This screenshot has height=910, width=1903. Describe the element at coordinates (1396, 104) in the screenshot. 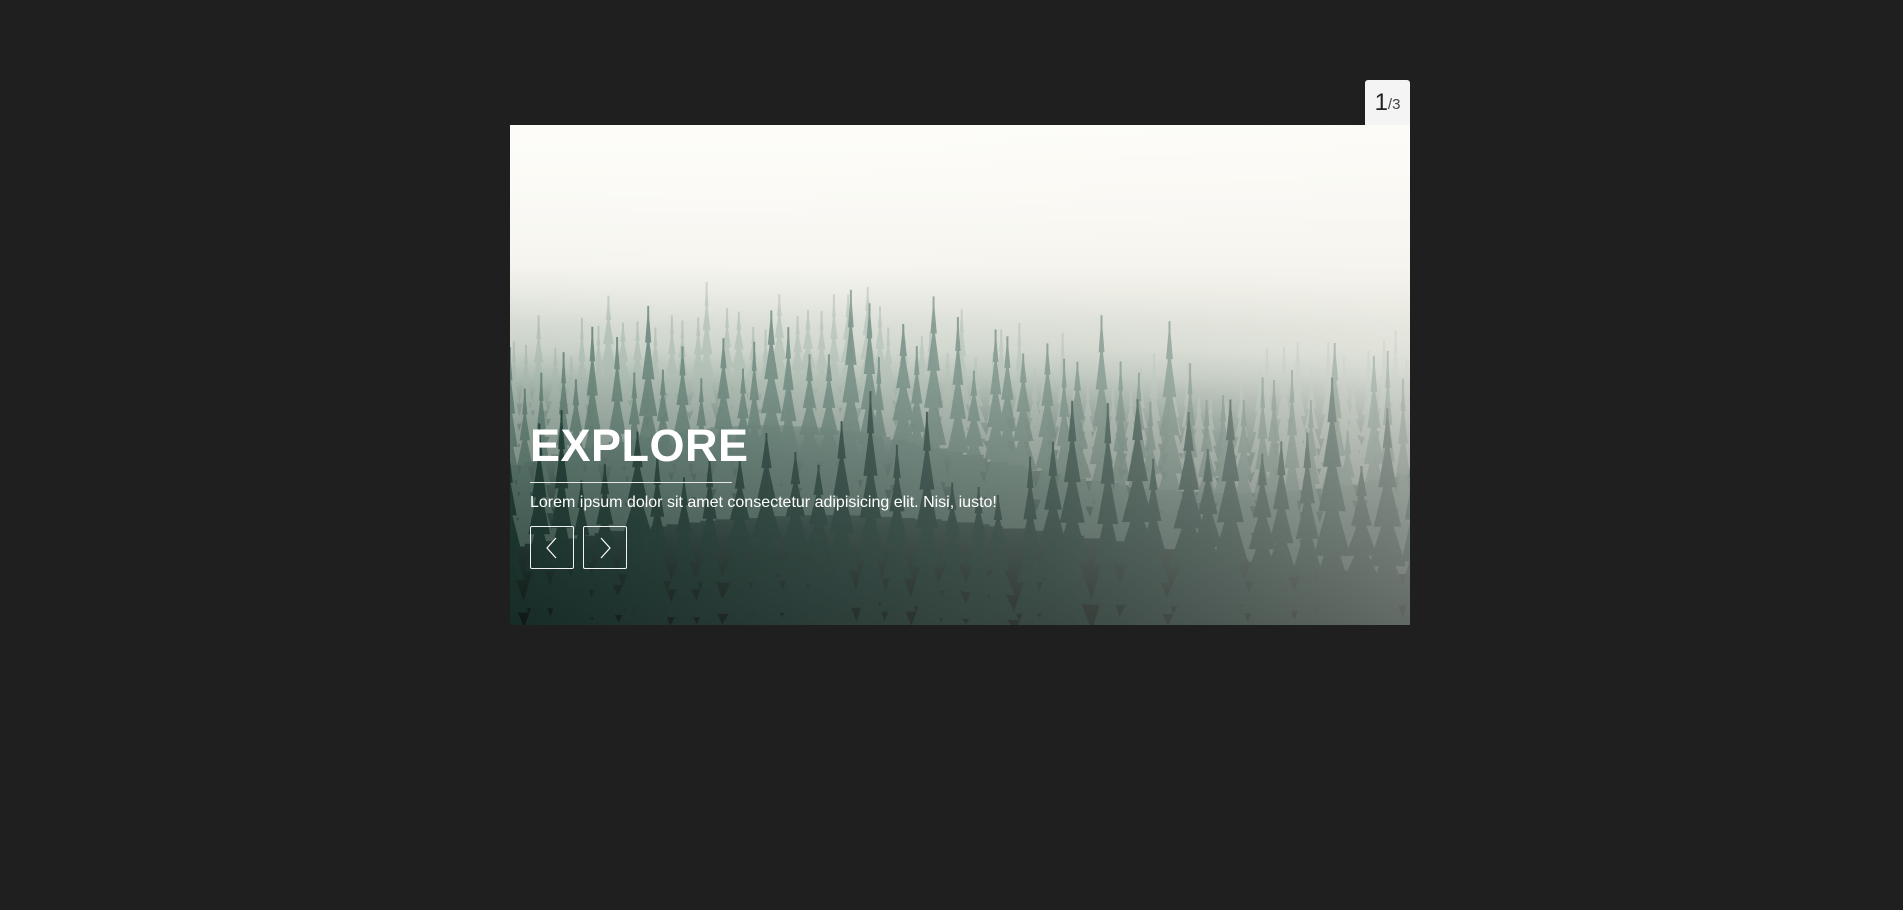

I see `counter-total: 3` at that location.